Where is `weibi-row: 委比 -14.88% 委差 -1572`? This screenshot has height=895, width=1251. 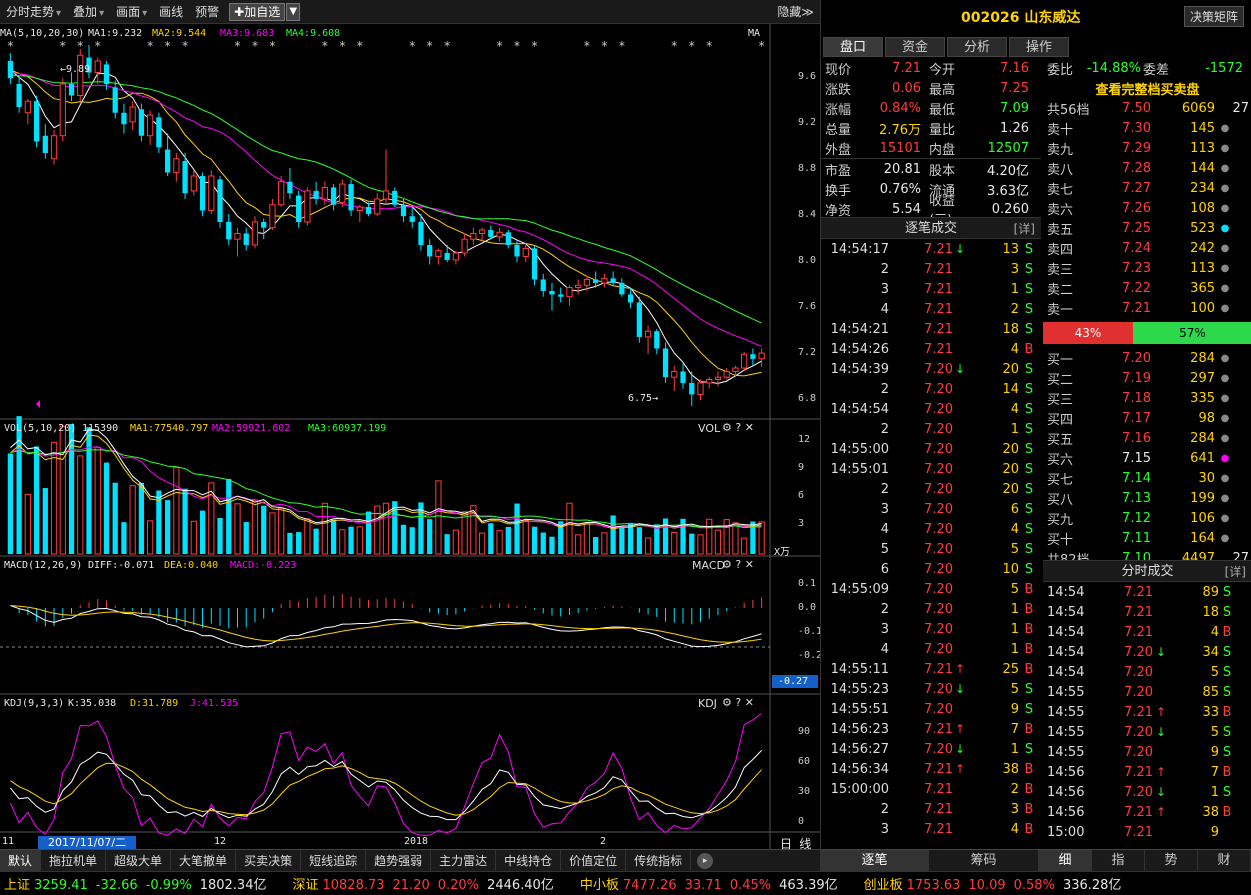 weibi-row: 委比 -14.88% 委差 -1572 is located at coordinates (1147, 68).